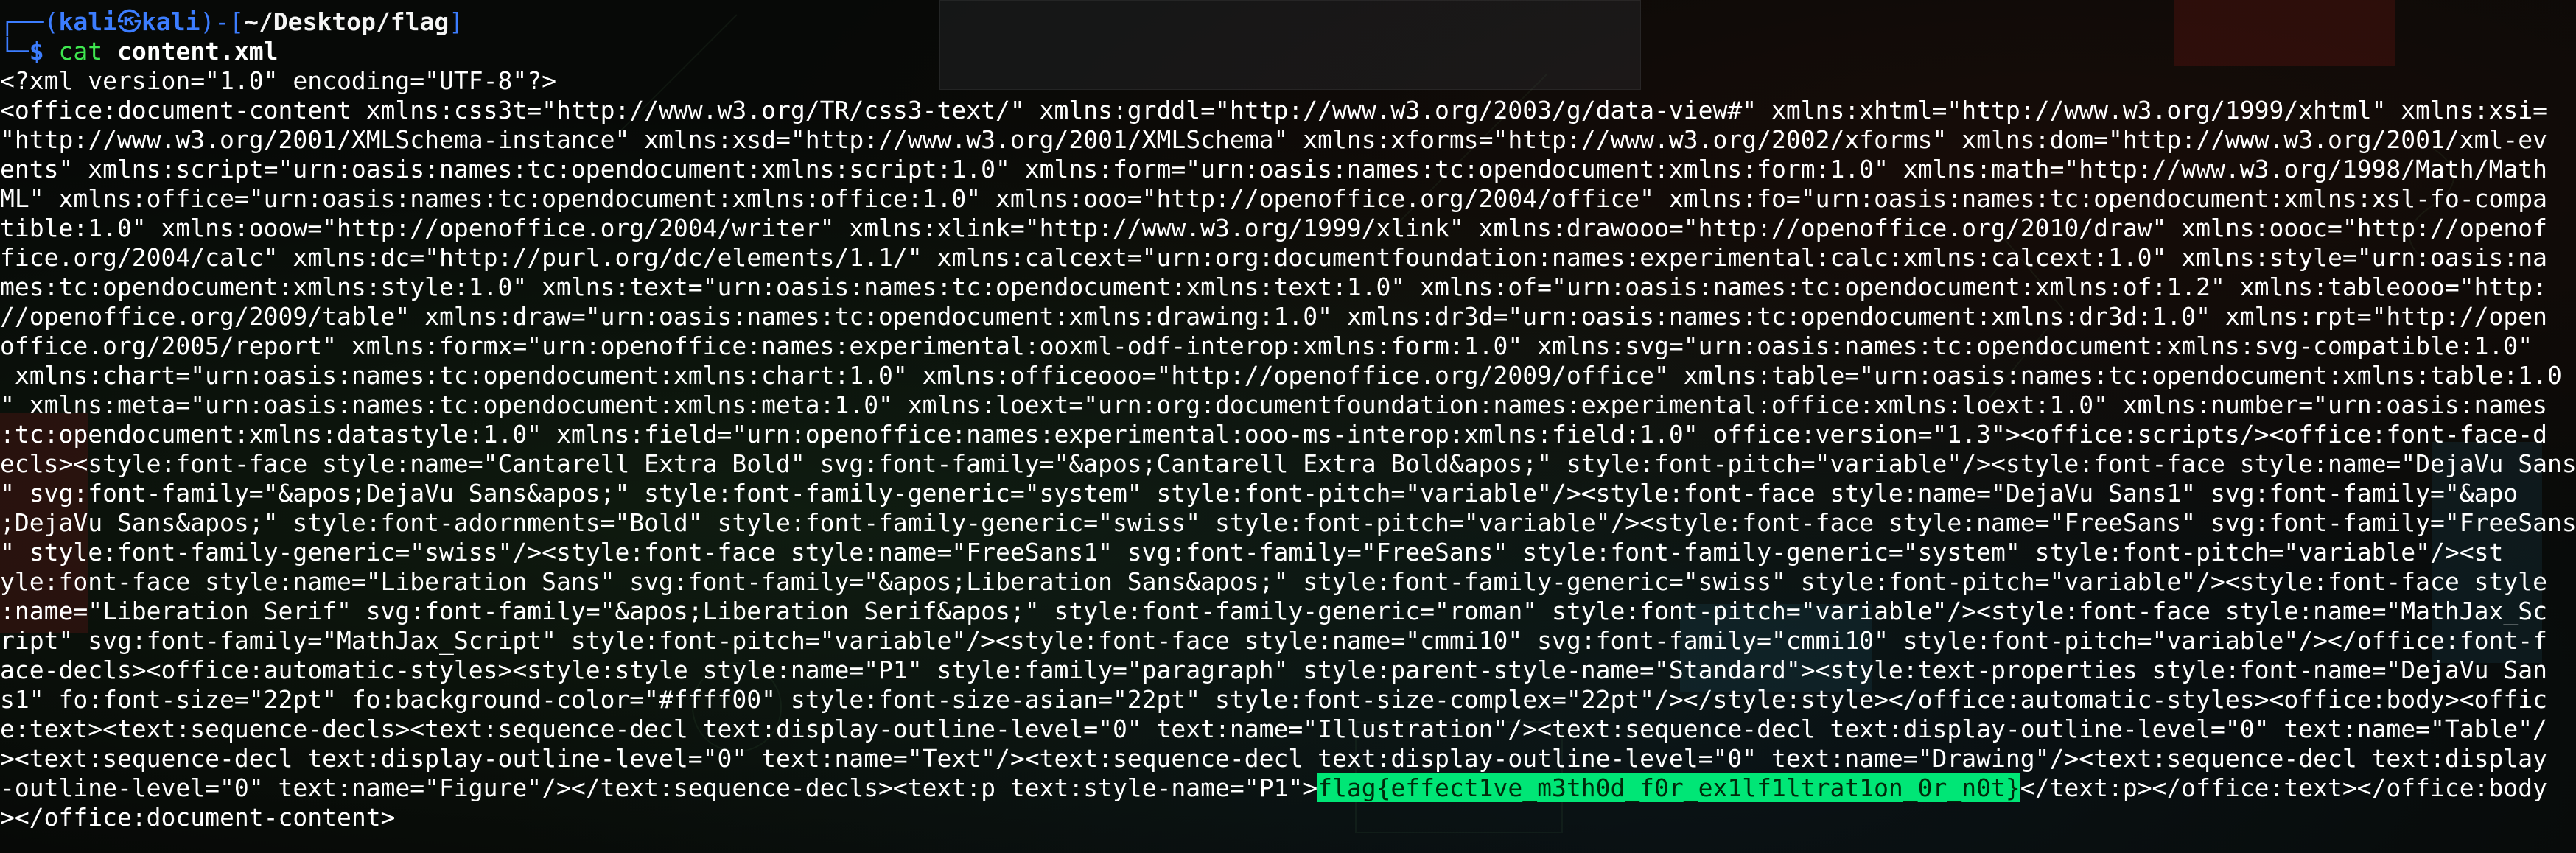 Image resolution: width=2576 pixels, height=853 pixels. Describe the element at coordinates (222, 21) in the screenshot. I see `prompt-frame-mid: )-[` at that location.